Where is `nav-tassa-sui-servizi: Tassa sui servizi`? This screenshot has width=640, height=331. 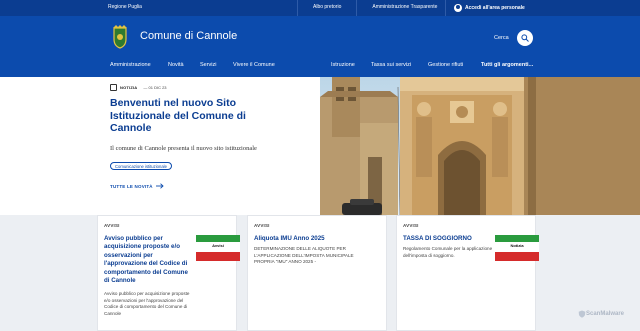 nav-tassa-sui-servizi: Tassa sui servizi is located at coordinates (391, 65).